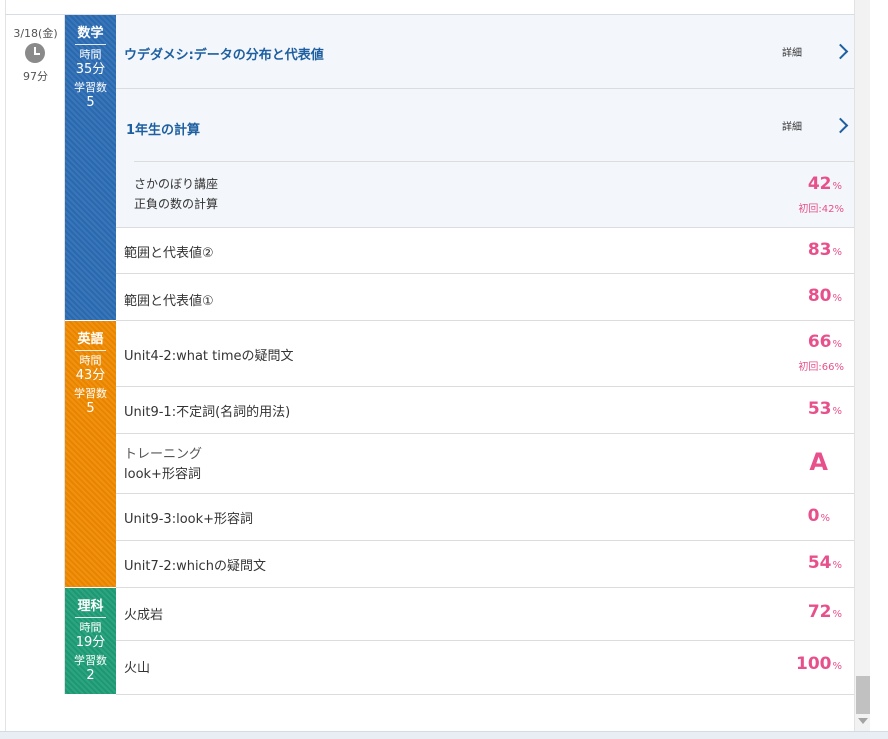 The width and height of the screenshot is (888, 739). What do you see at coordinates (35, 76) in the screenshot?
I see `day-total-minutes: 97分` at bounding box center [35, 76].